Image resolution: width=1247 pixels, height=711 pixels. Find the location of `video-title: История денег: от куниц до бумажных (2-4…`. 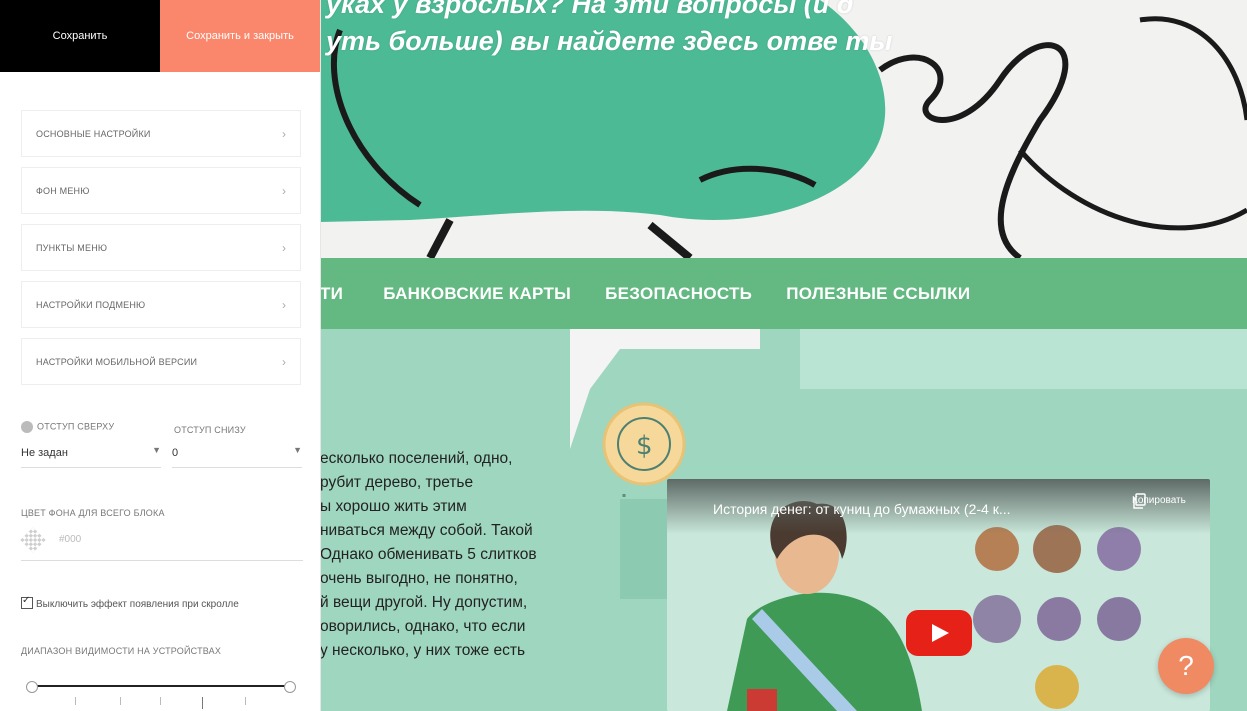

video-title: История денег: от куниц до бумажных (2-4… is located at coordinates (862, 509).